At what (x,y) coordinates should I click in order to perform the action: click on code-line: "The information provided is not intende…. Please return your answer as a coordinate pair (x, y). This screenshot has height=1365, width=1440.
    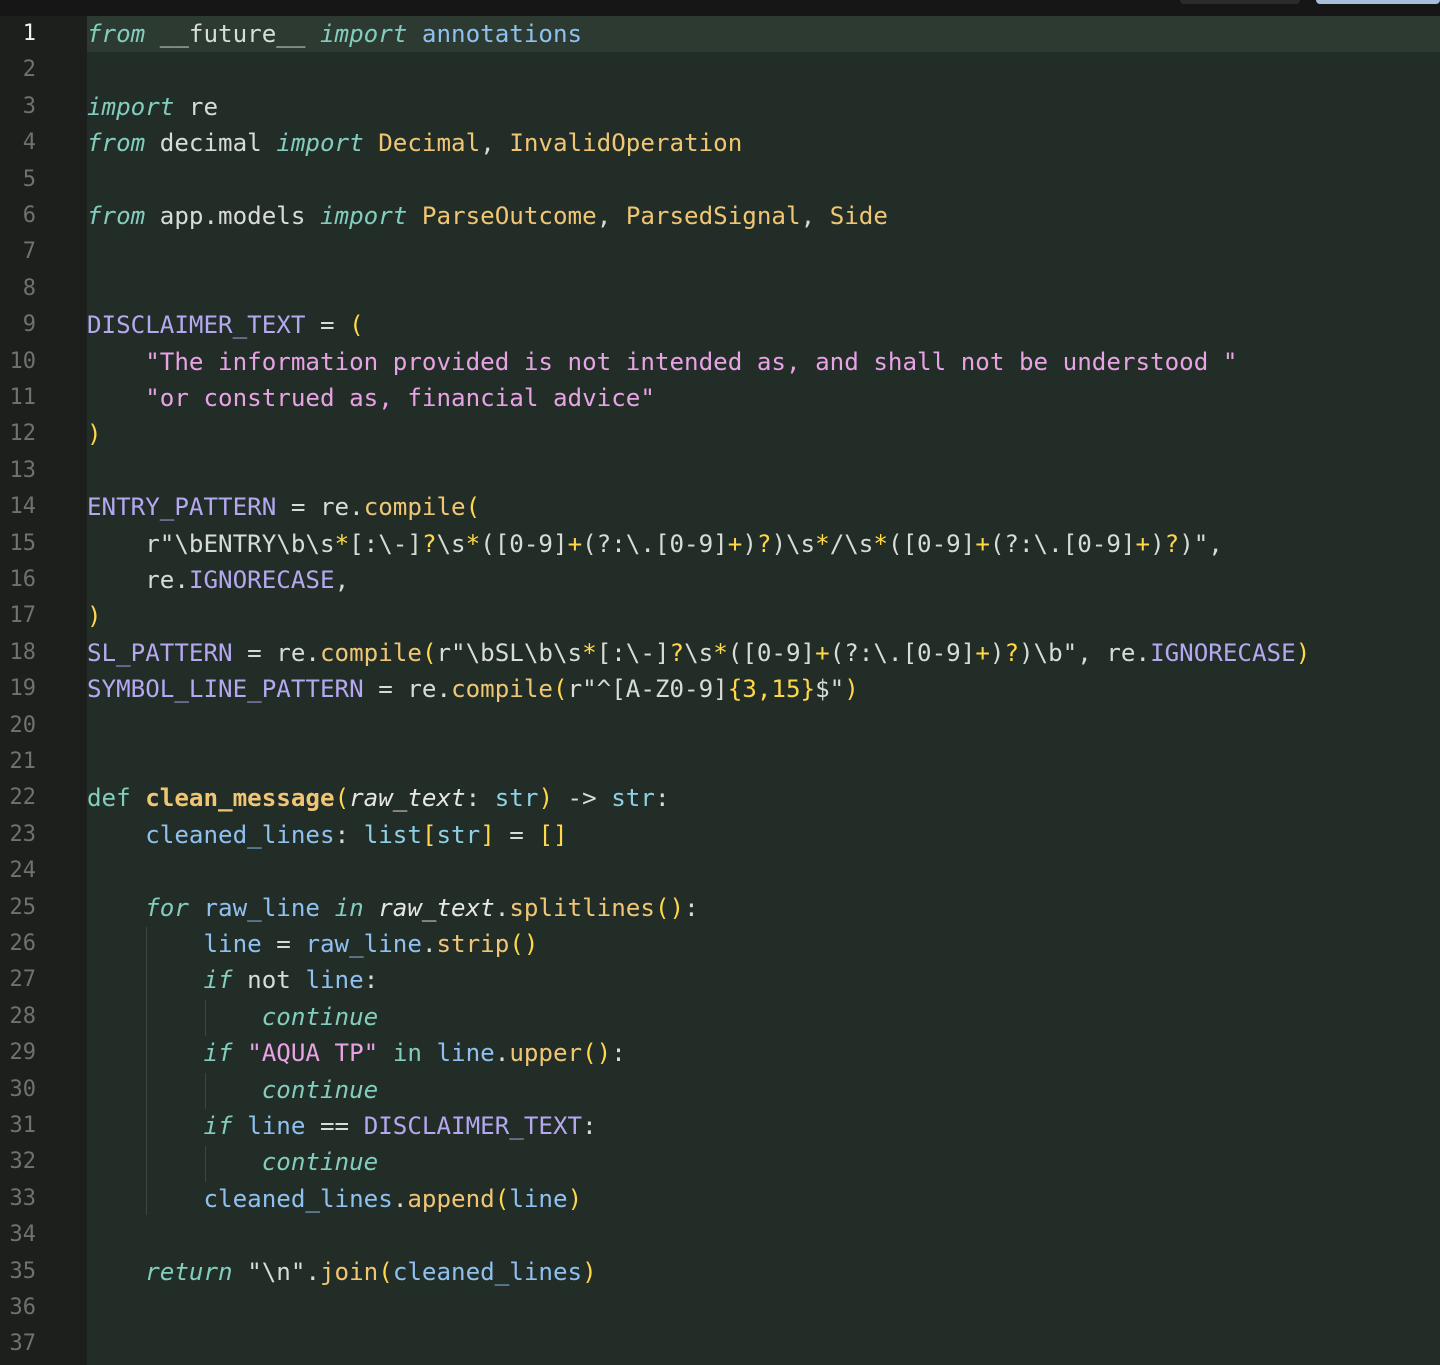
    Looking at the image, I should click on (662, 362).